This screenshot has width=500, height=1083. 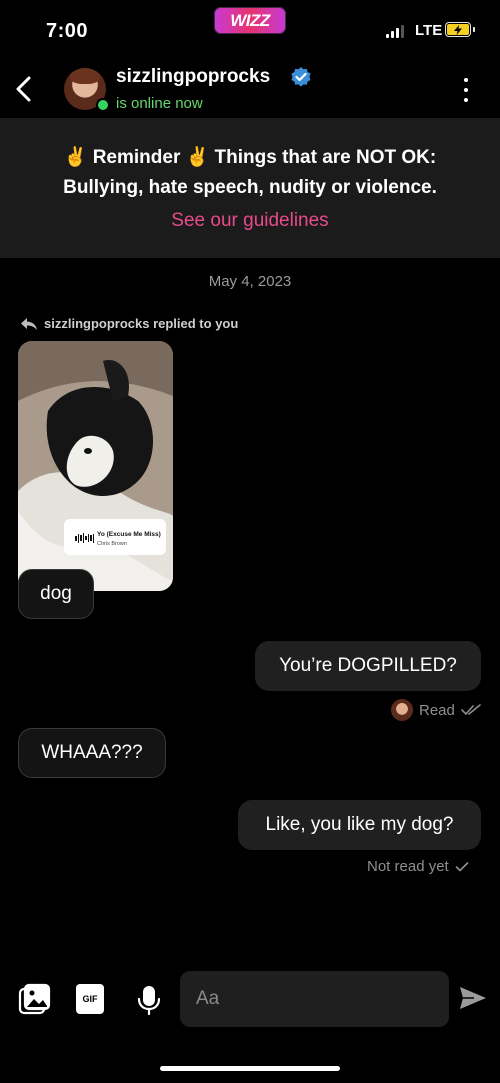 I want to click on back-button, so click(x=25, y=89).